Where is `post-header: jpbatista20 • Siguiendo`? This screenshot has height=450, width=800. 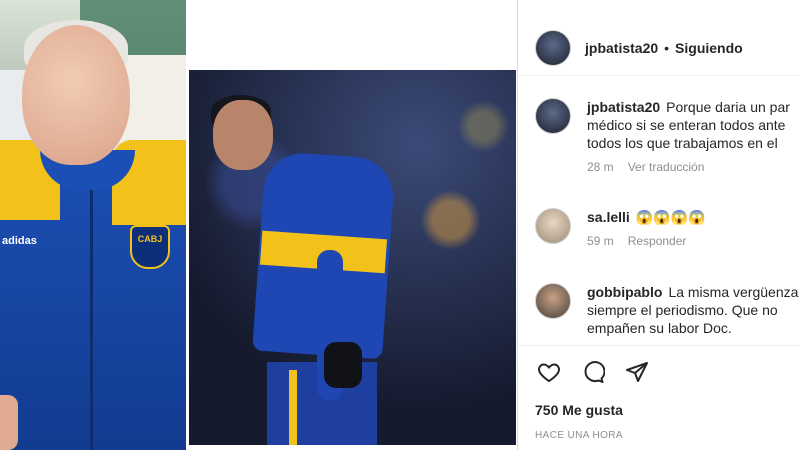
post-header: jpbatista20 • Siguiendo is located at coordinates (639, 48).